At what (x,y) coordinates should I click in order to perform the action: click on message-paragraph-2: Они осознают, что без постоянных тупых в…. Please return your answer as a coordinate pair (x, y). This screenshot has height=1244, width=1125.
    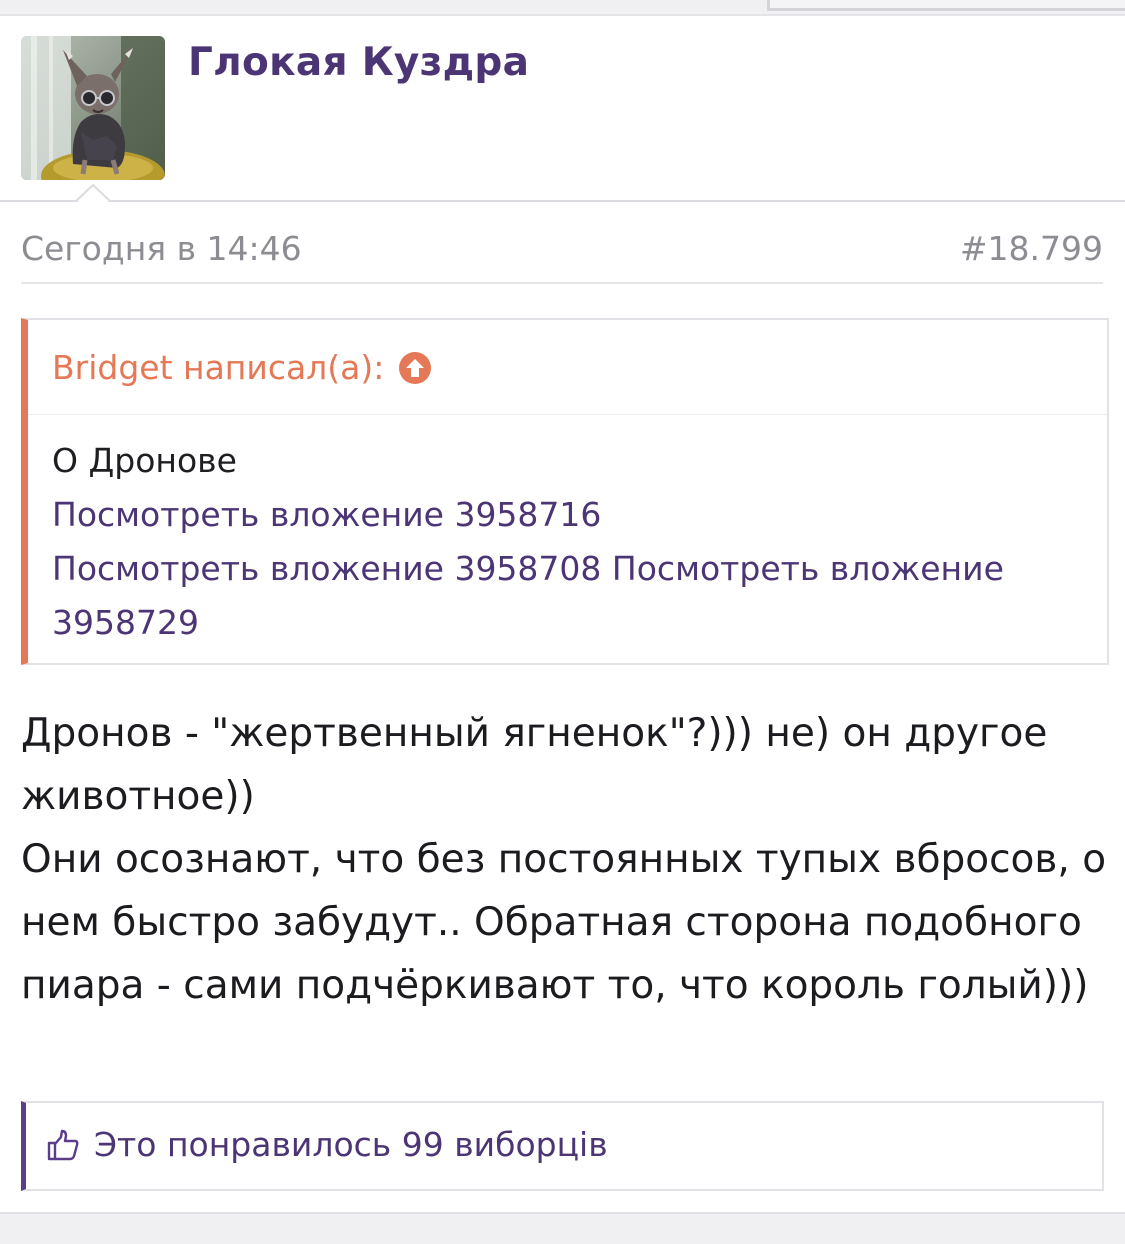
    Looking at the image, I should click on (564, 922).